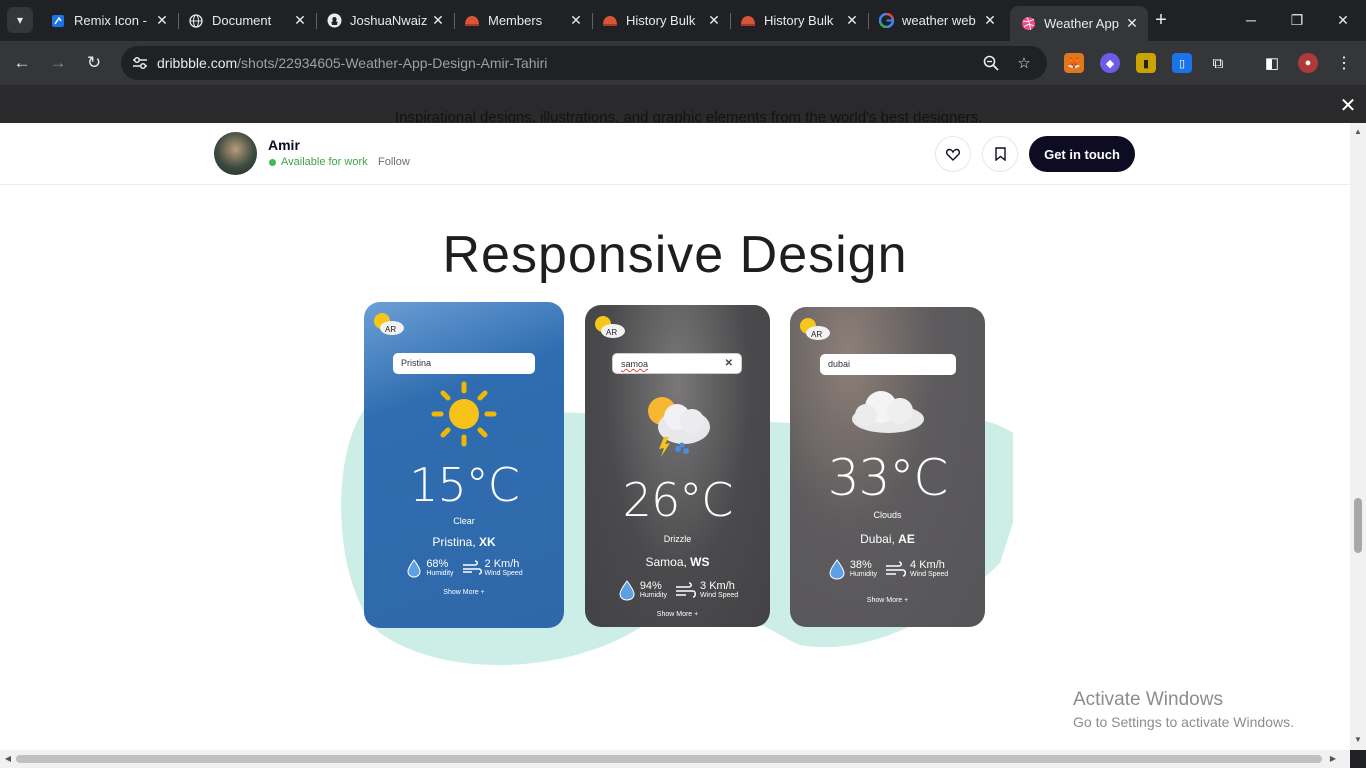 The height and width of the screenshot is (768, 1366). I want to click on tab-title: JoshuaNwaiz, so click(389, 20).